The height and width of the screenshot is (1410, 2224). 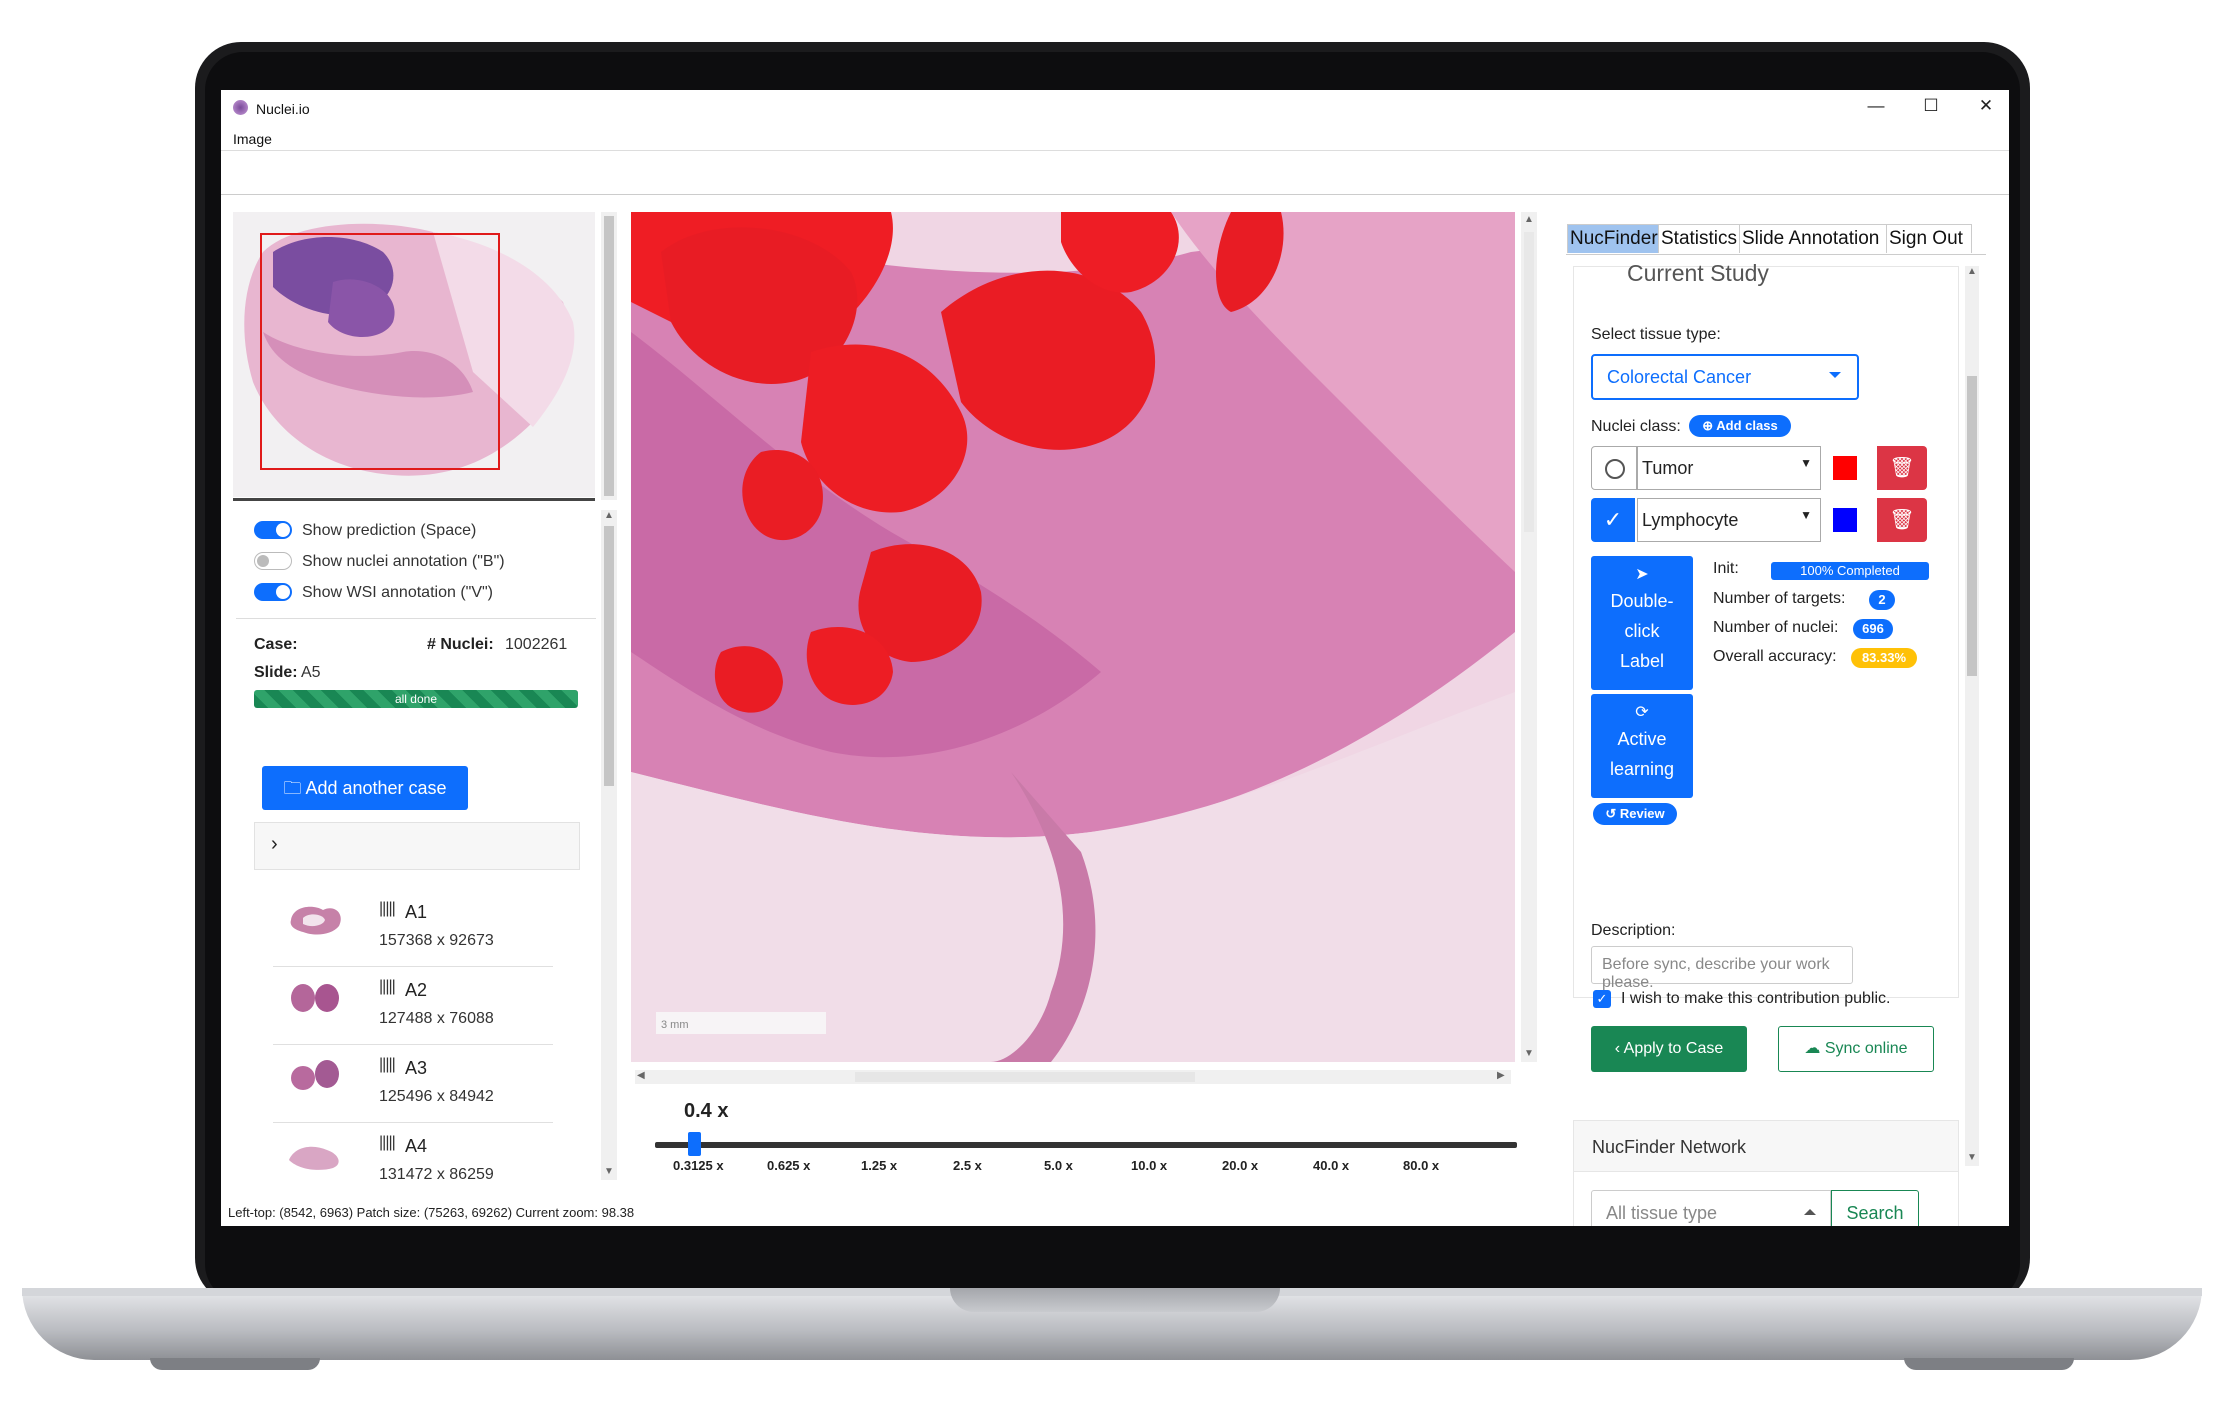 I want to click on slide-list-item-a3: ||||| A3 125496 x 84942, so click(x=413, y=1083).